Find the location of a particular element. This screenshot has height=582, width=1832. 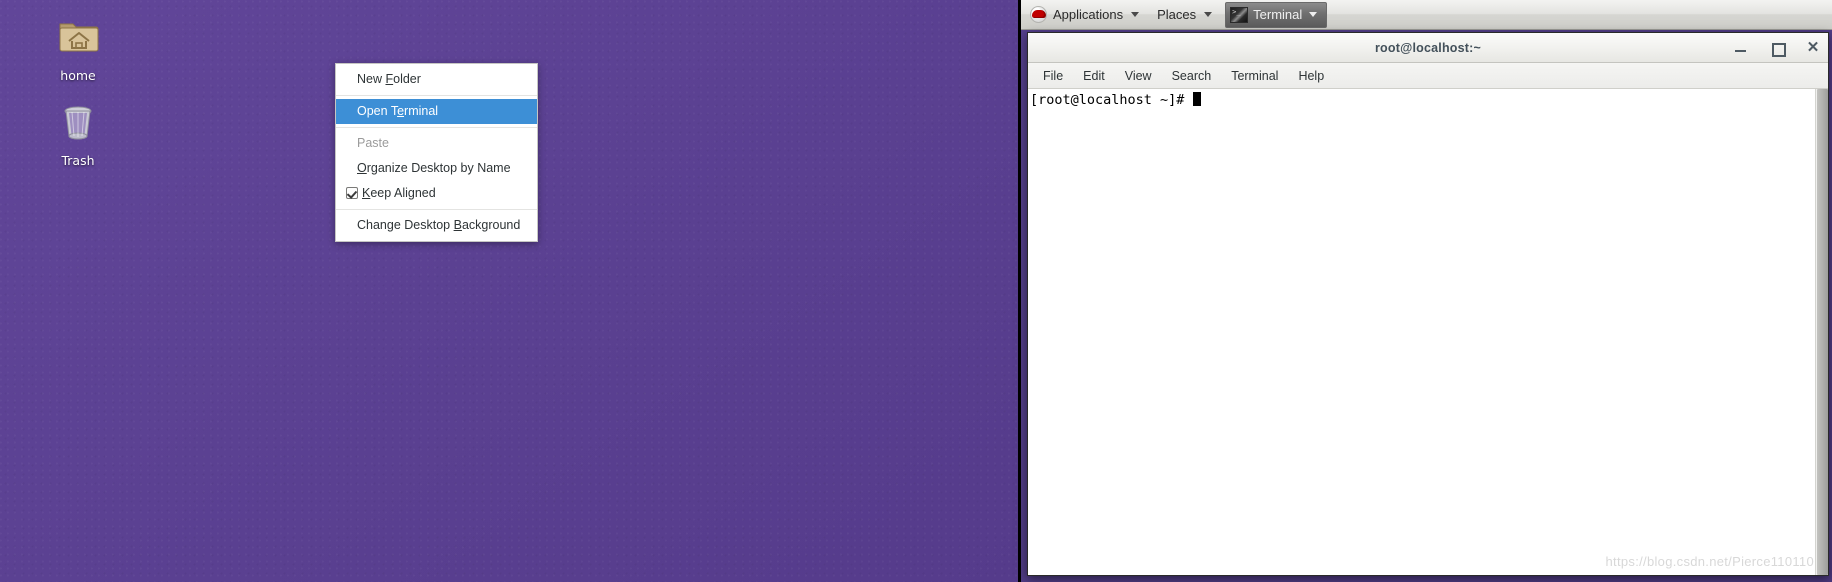

desktop-icon-trash: Trash is located at coordinates (78, 135).